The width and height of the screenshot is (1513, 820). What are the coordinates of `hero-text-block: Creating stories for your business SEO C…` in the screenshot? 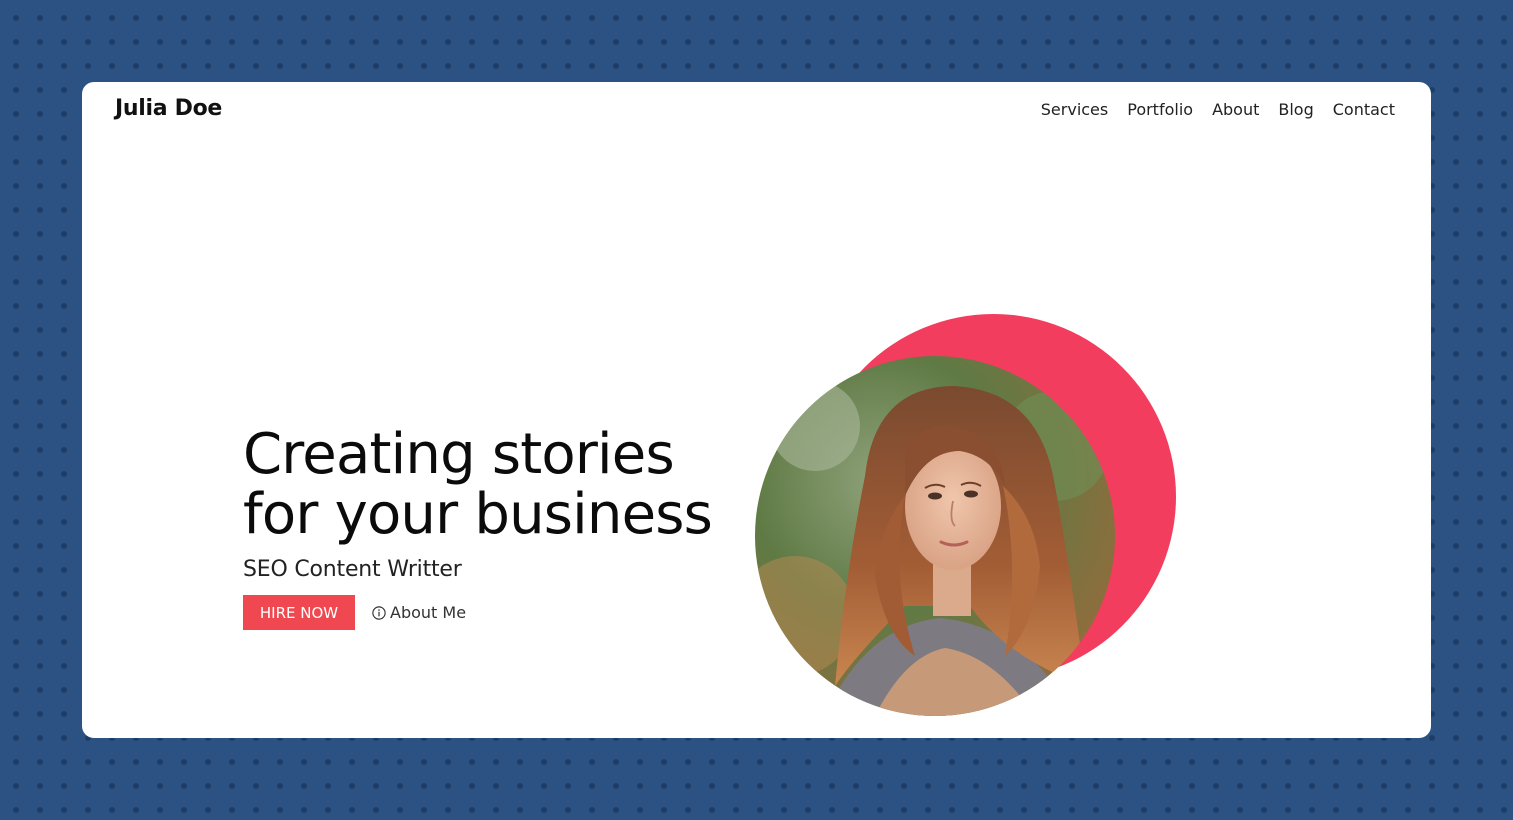 It's located at (503, 527).